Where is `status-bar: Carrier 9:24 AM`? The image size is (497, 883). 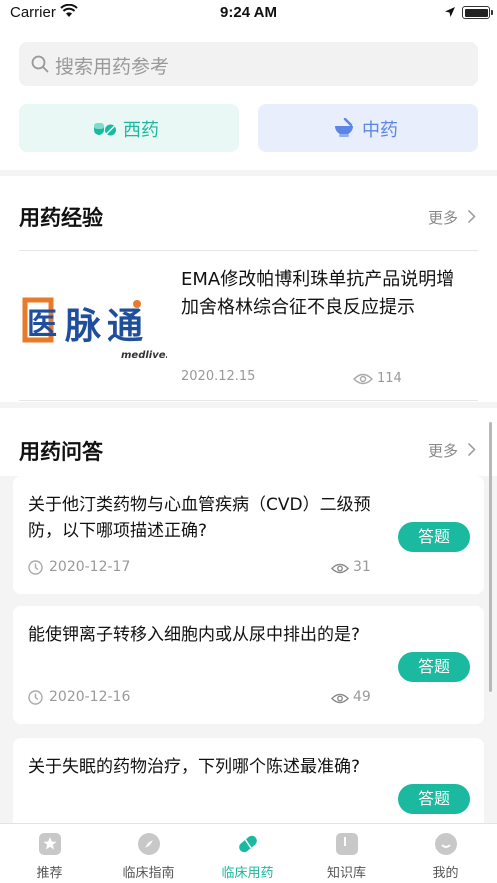
status-bar: Carrier 9:24 AM is located at coordinates (248, 14).